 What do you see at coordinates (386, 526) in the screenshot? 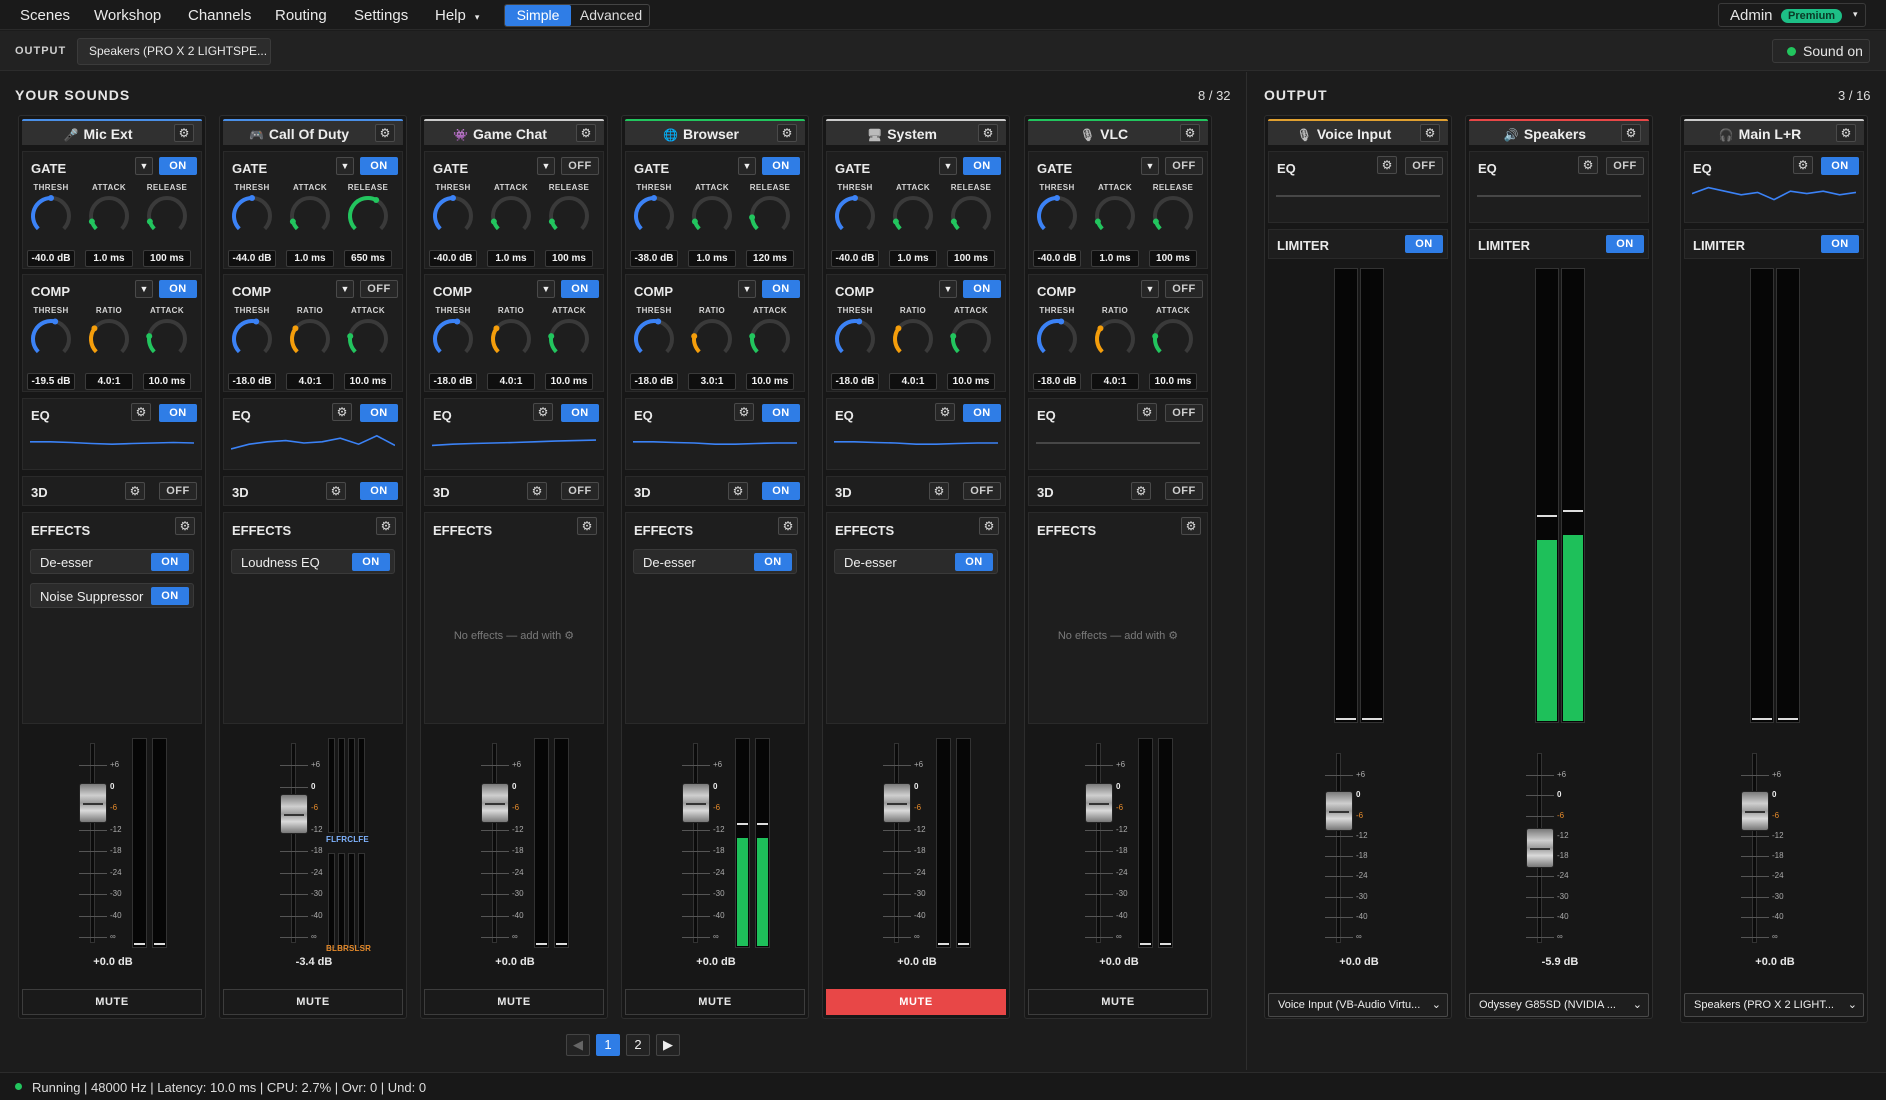
I see `effects-add-gear-icon: ⚙` at bounding box center [386, 526].